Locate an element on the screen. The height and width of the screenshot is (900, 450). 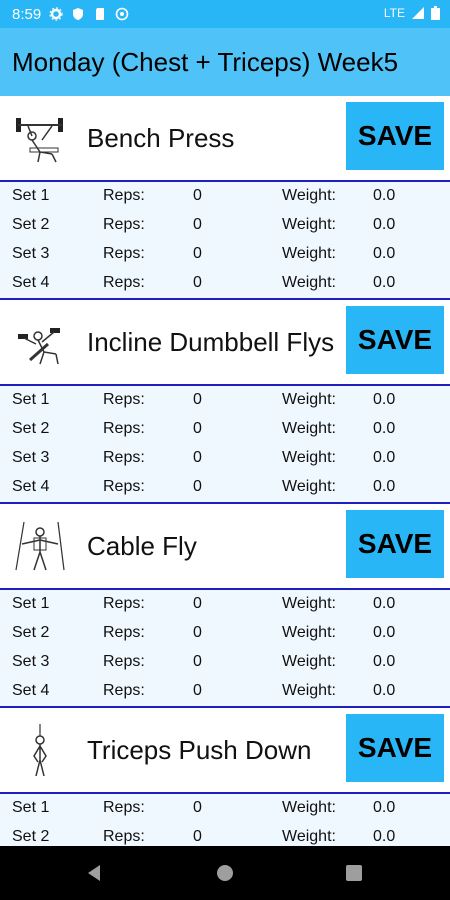
back-triangle-icon is located at coordinates (94, 873).